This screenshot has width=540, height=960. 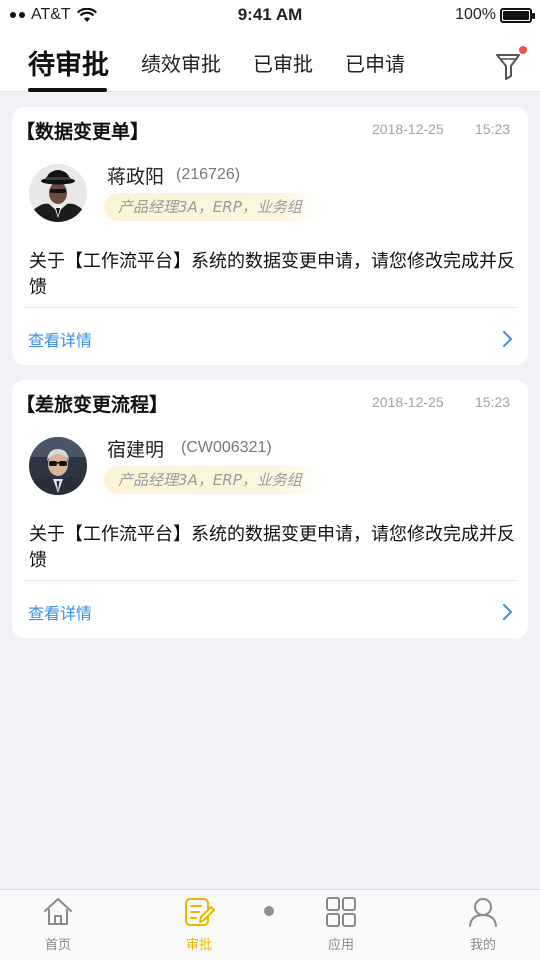 I want to click on card-title: 【数据变更单】, so click(x=83, y=132).